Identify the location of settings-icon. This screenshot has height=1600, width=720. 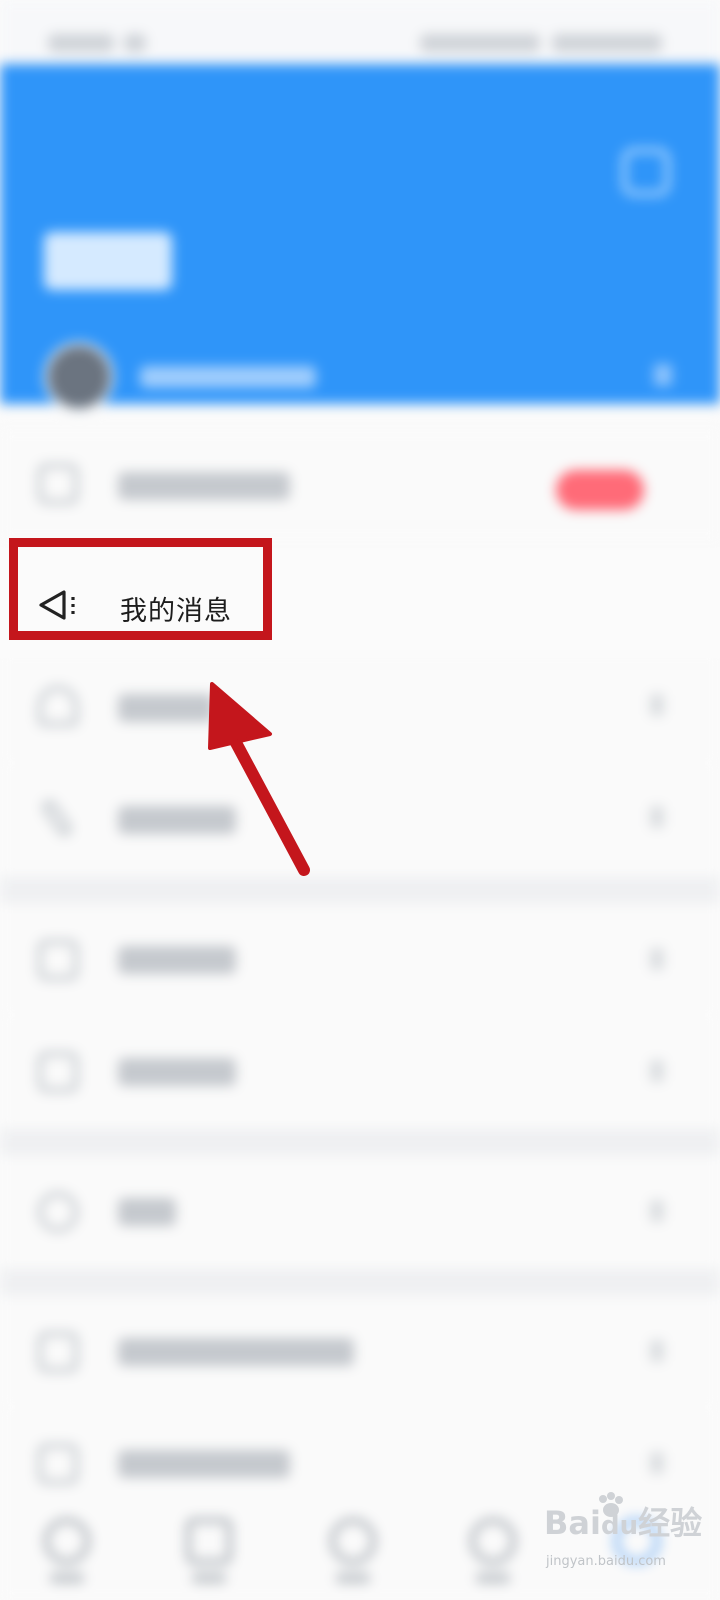
(646, 172).